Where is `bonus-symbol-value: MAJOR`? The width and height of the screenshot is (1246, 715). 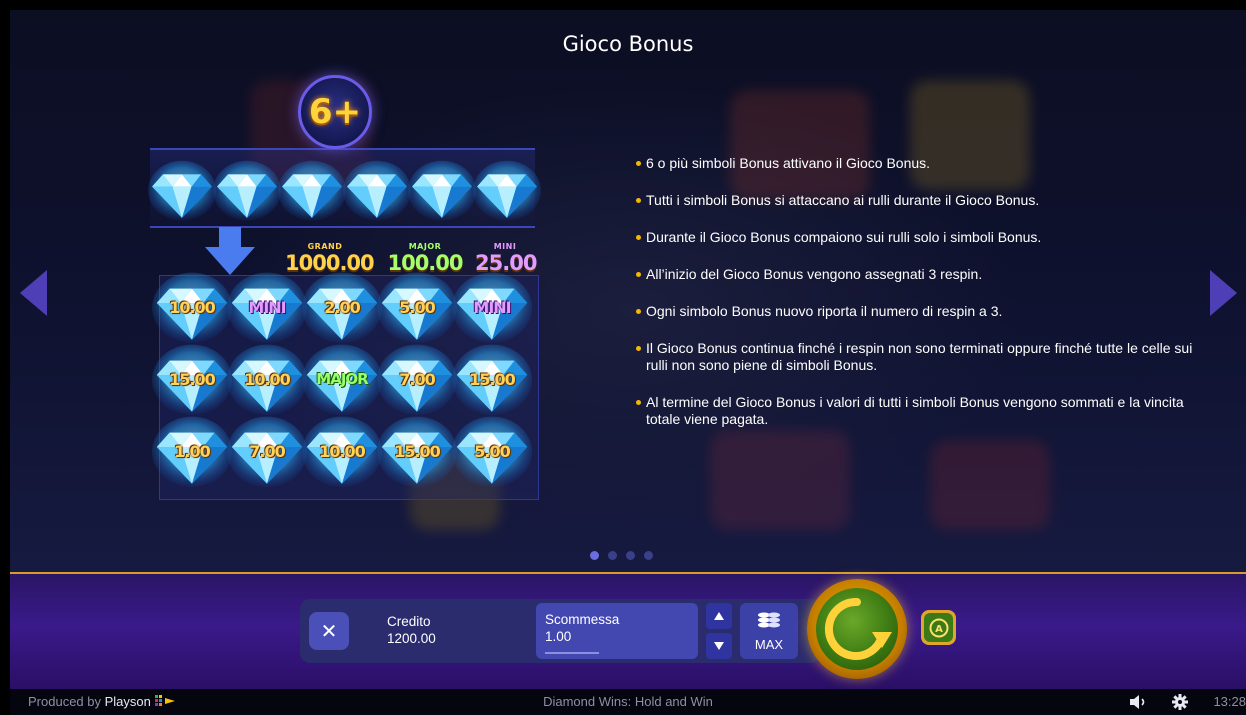
bonus-symbol-value: MAJOR is located at coordinates (342, 379).